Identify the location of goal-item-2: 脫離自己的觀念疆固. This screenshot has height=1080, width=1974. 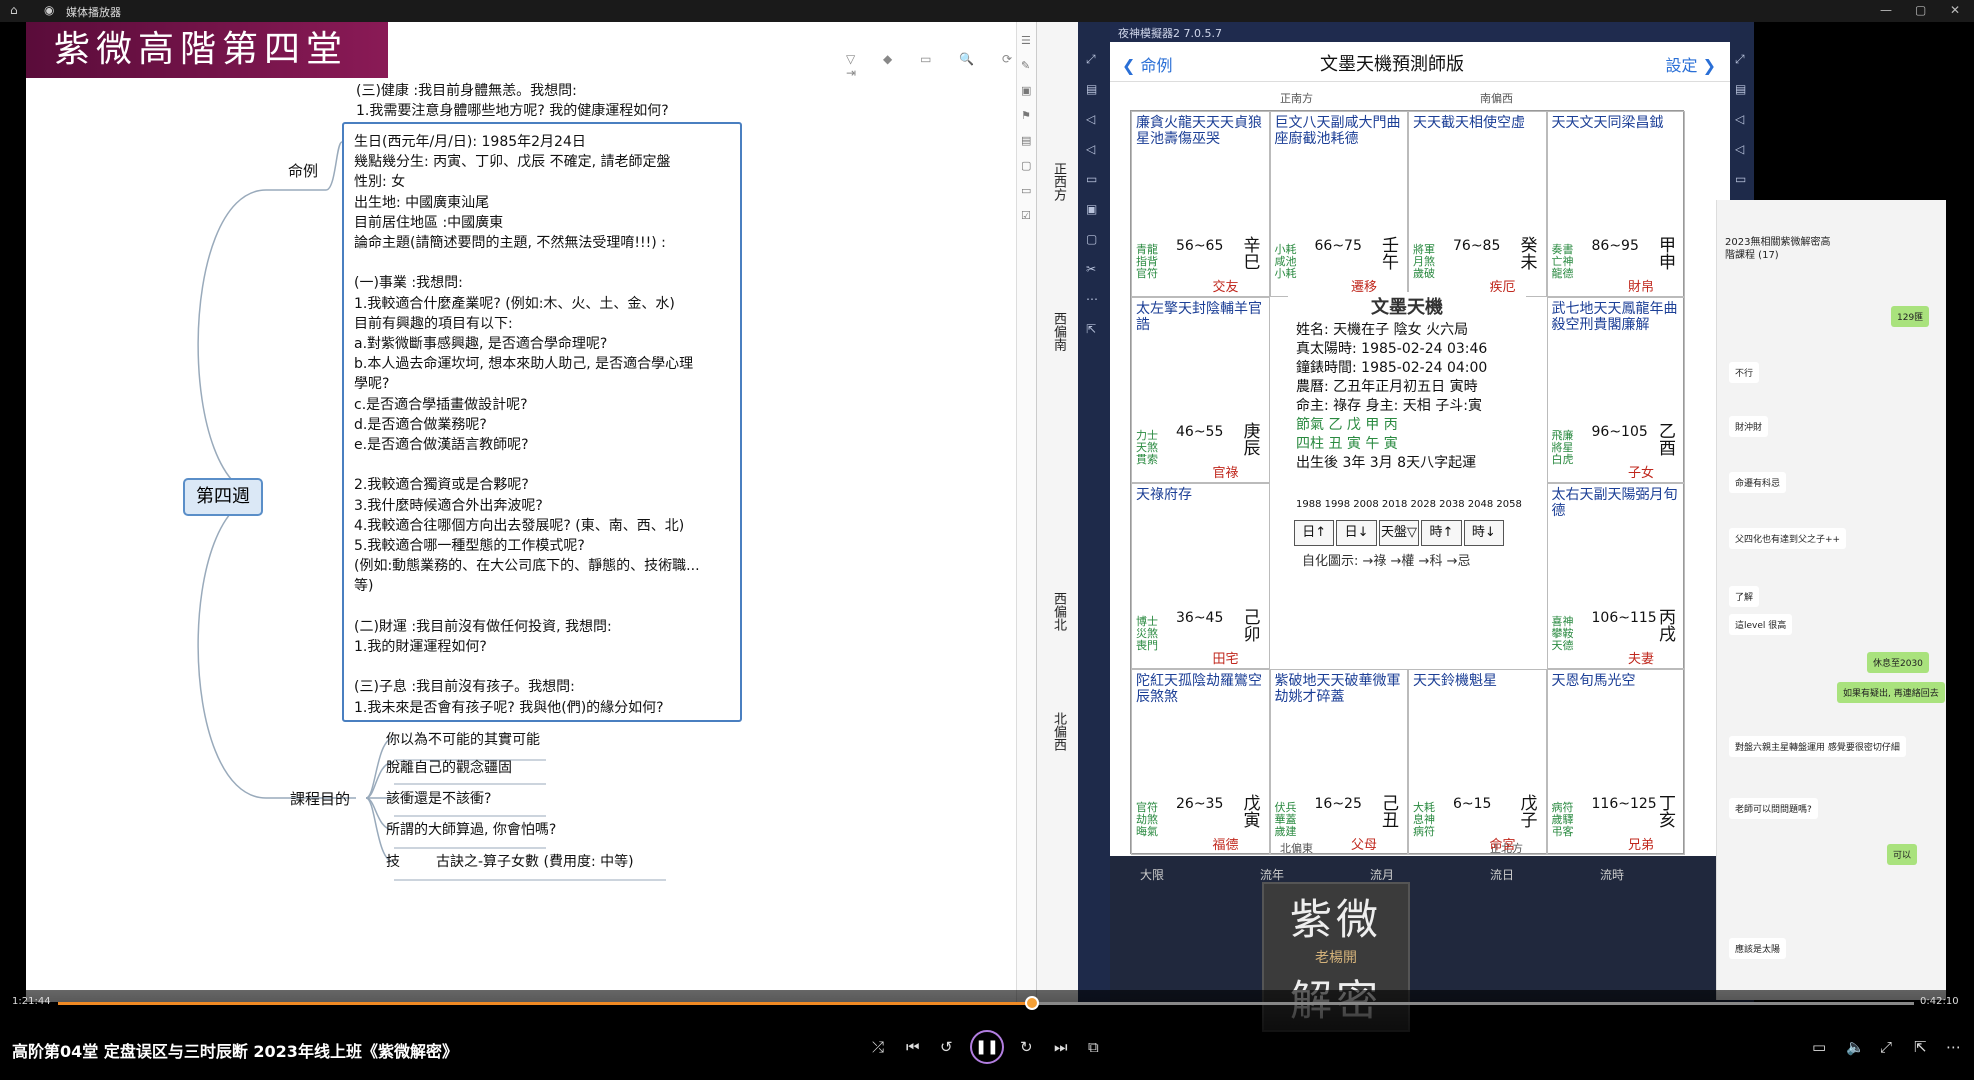
(449, 767).